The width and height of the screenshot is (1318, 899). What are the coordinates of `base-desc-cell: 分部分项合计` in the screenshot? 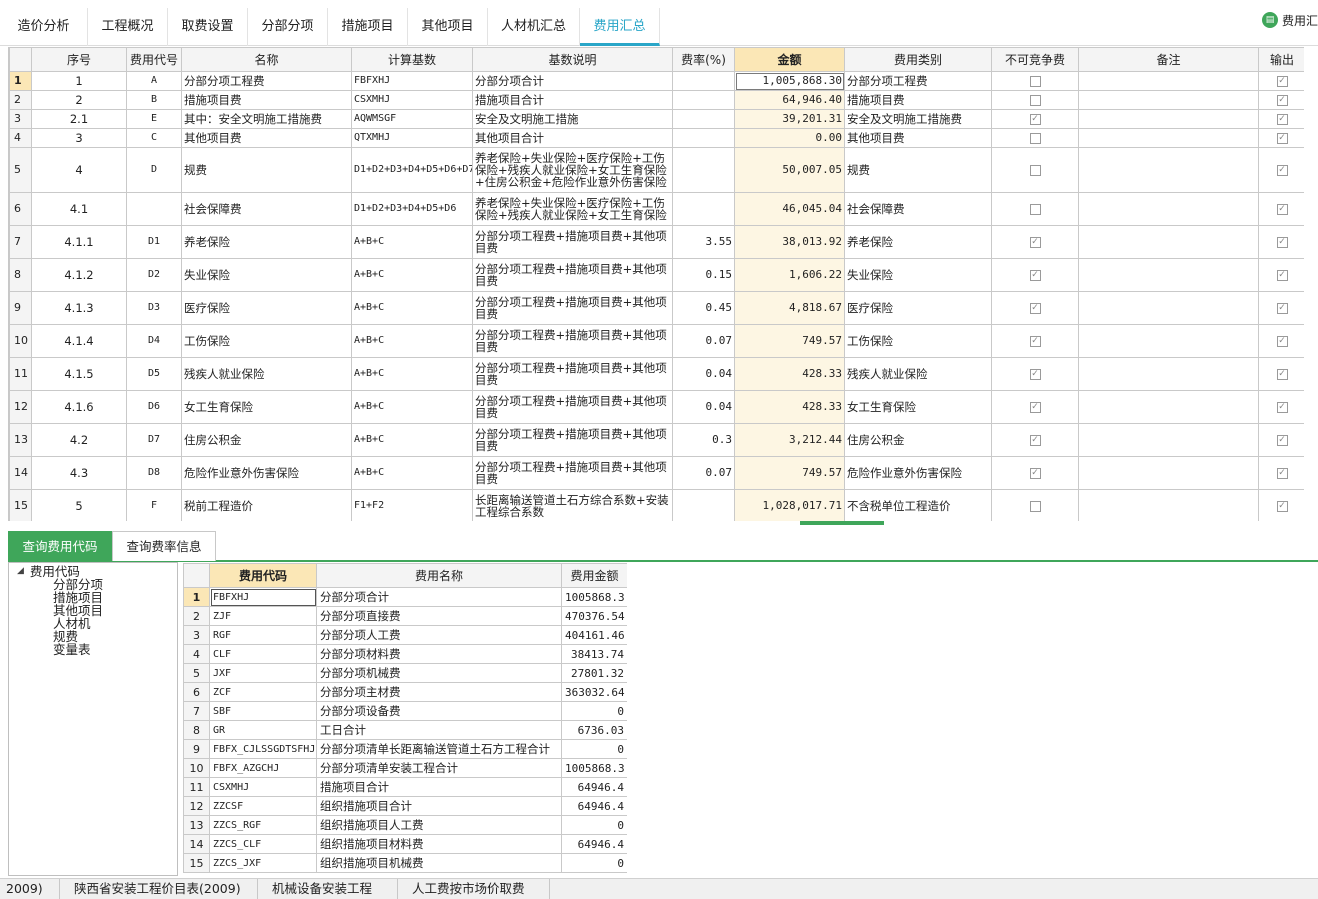 It's located at (572, 81).